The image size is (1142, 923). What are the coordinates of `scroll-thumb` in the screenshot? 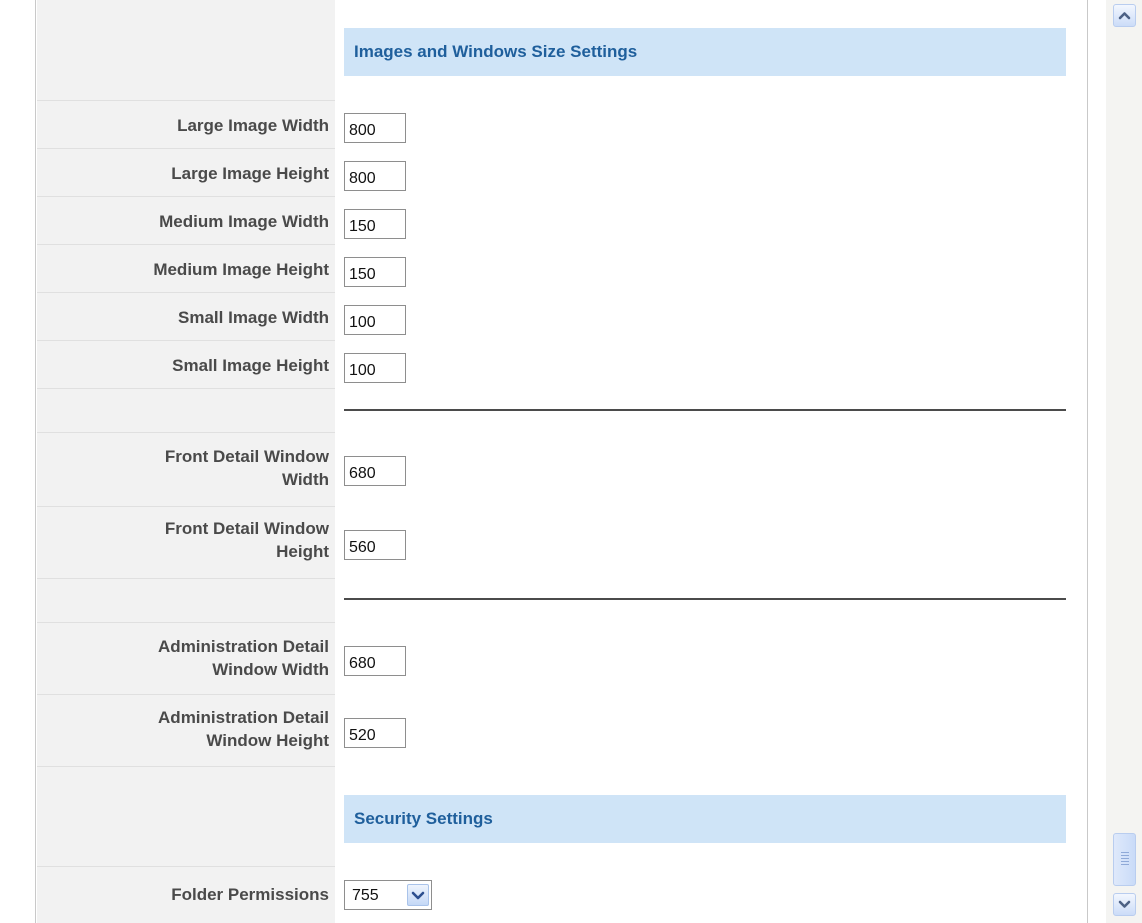 It's located at (1124, 859).